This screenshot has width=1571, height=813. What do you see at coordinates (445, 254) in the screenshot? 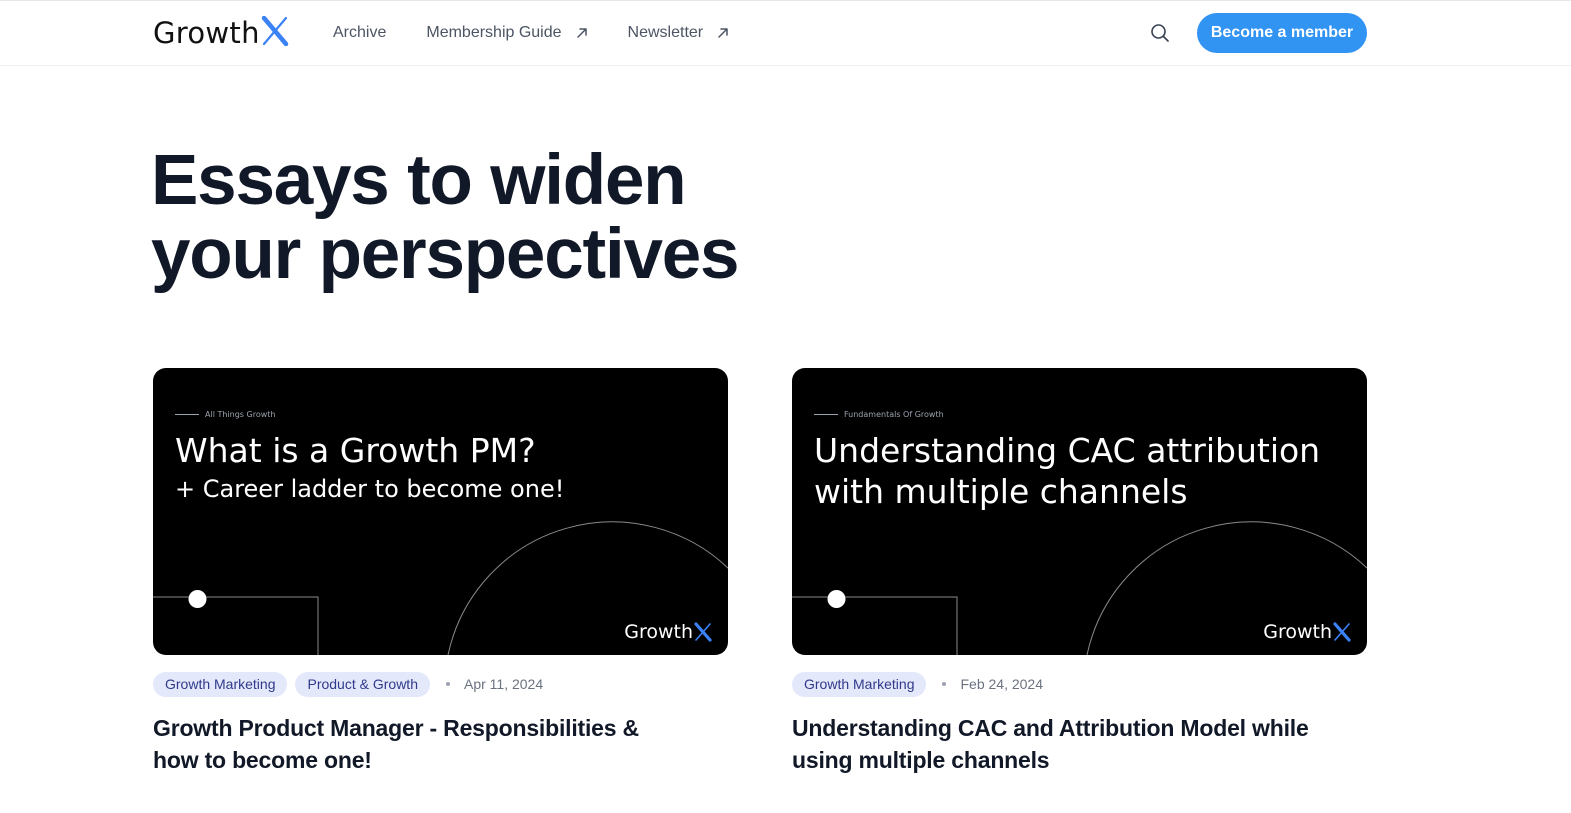
I see `page-title-line-2: your perspectives` at bounding box center [445, 254].